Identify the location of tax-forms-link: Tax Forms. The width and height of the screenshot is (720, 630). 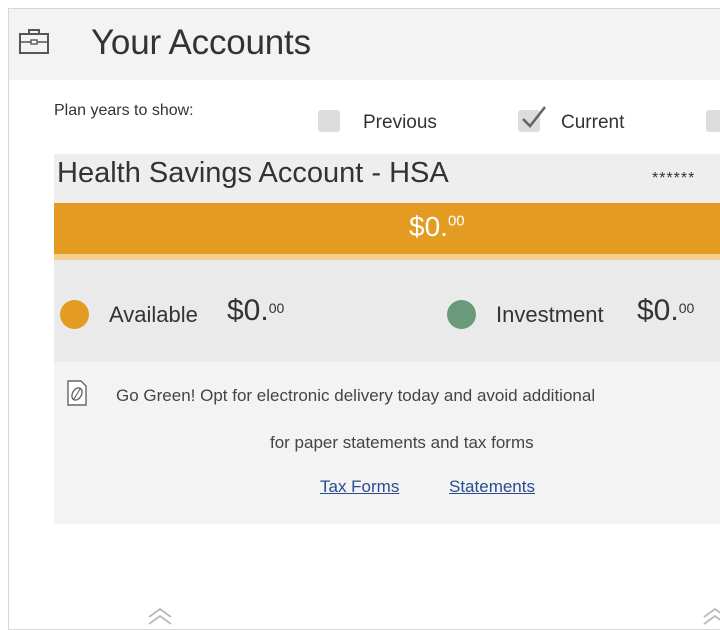
(359, 487).